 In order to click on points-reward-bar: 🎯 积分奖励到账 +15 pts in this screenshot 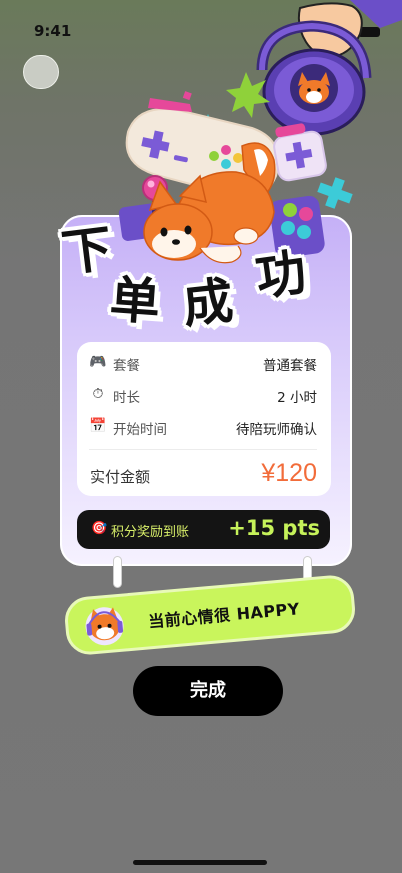, I will do `click(203, 529)`.